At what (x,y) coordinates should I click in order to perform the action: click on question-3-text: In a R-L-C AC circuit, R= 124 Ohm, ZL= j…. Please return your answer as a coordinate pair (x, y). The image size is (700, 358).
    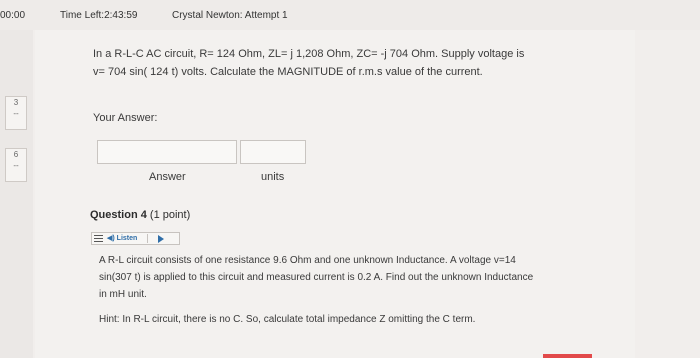
    Looking at the image, I should click on (309, 63).